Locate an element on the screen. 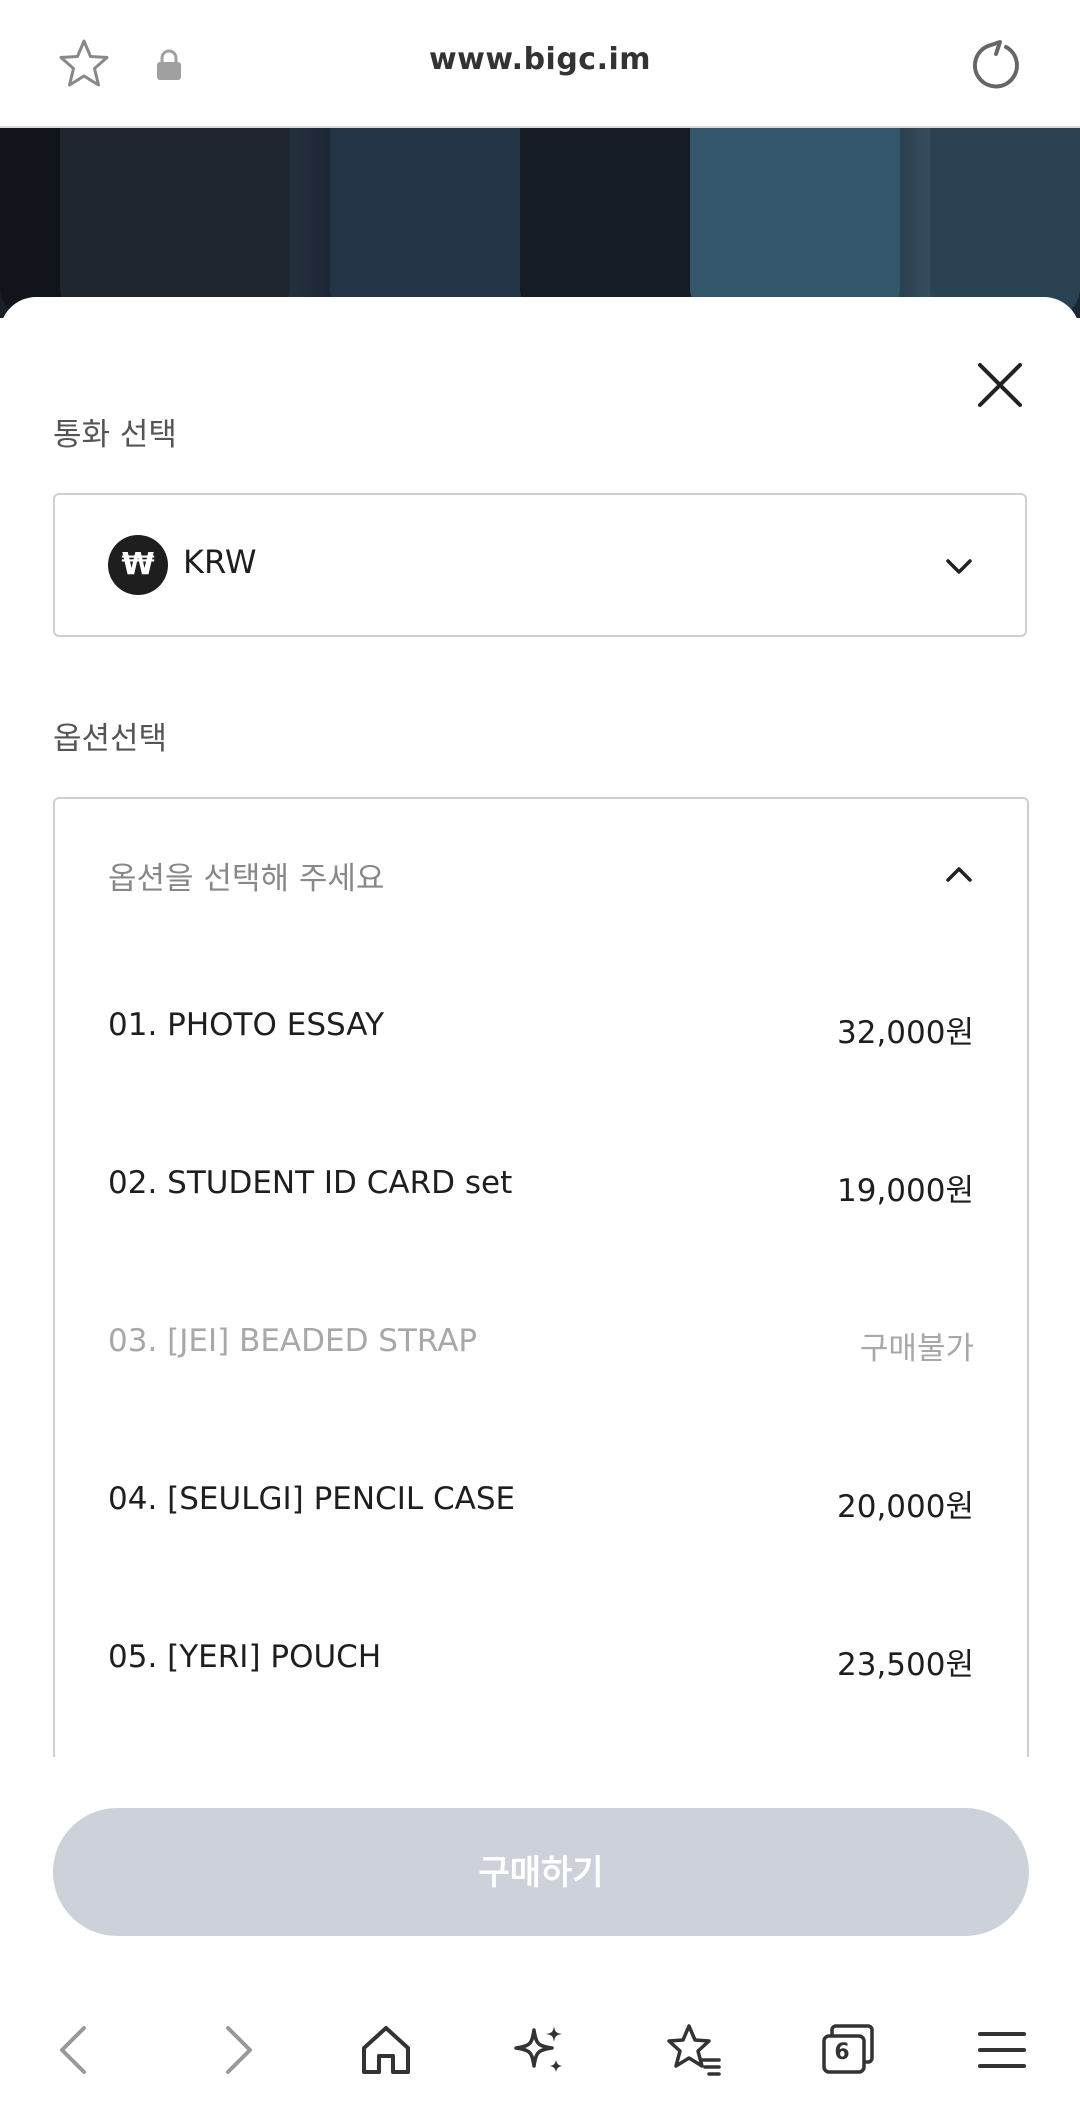 The image size is (1080, 2116). option-item: 02. STUDENT ID CARD set 19,000원 is located at coordinates (541, 1185).